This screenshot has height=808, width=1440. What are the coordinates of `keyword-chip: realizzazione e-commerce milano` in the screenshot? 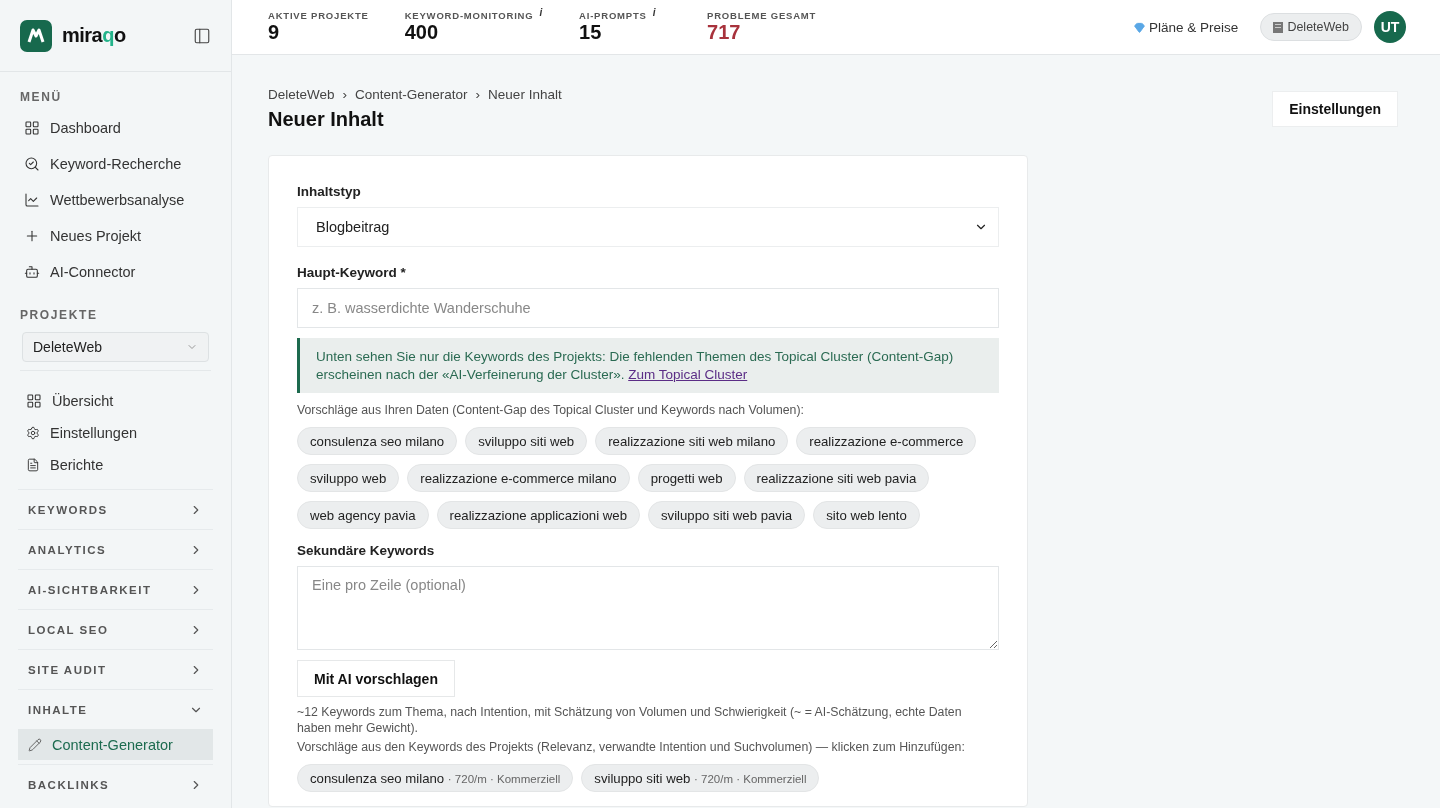 It's located at (518, 478).